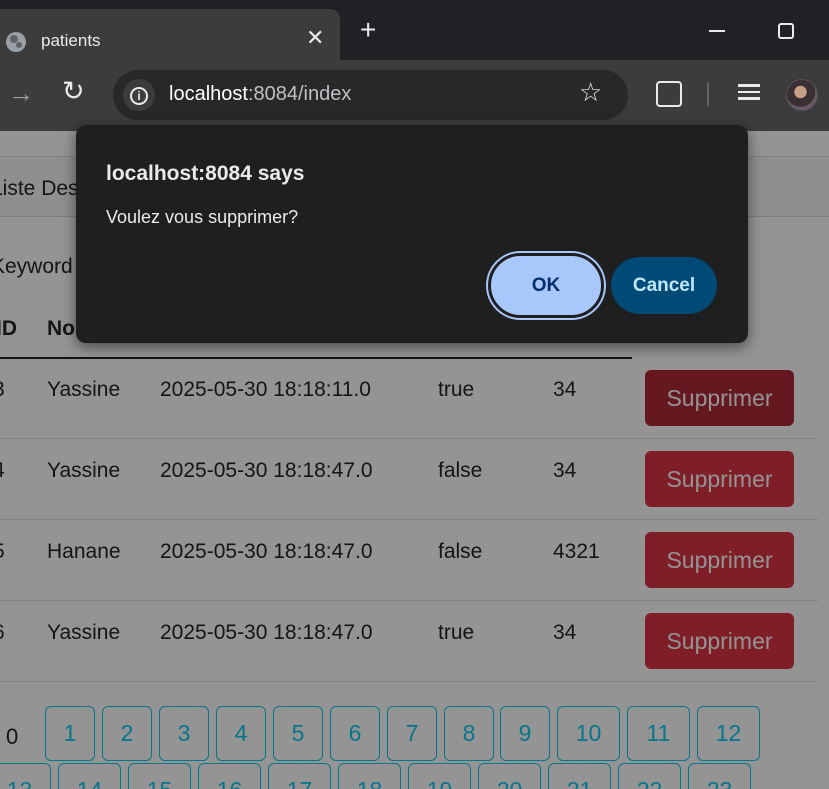  I want to click on url-text: localhost:8084/index, so click(260, 94).